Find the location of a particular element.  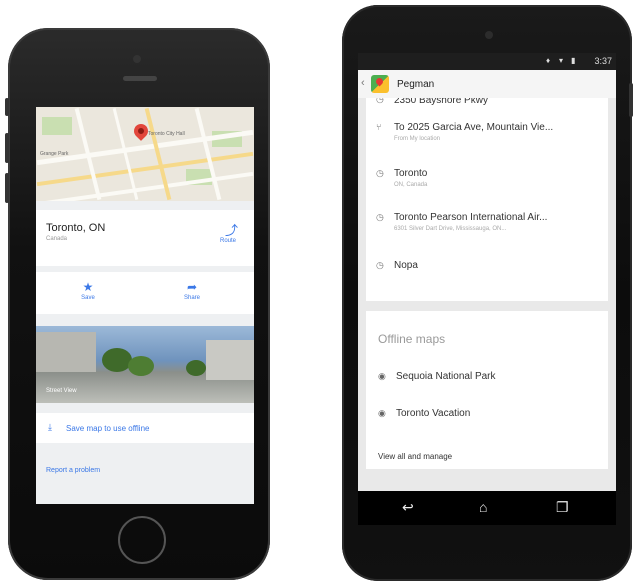

system-nav-bar: ↩ ⌂ ❐ is located at coordinates (487, 508).